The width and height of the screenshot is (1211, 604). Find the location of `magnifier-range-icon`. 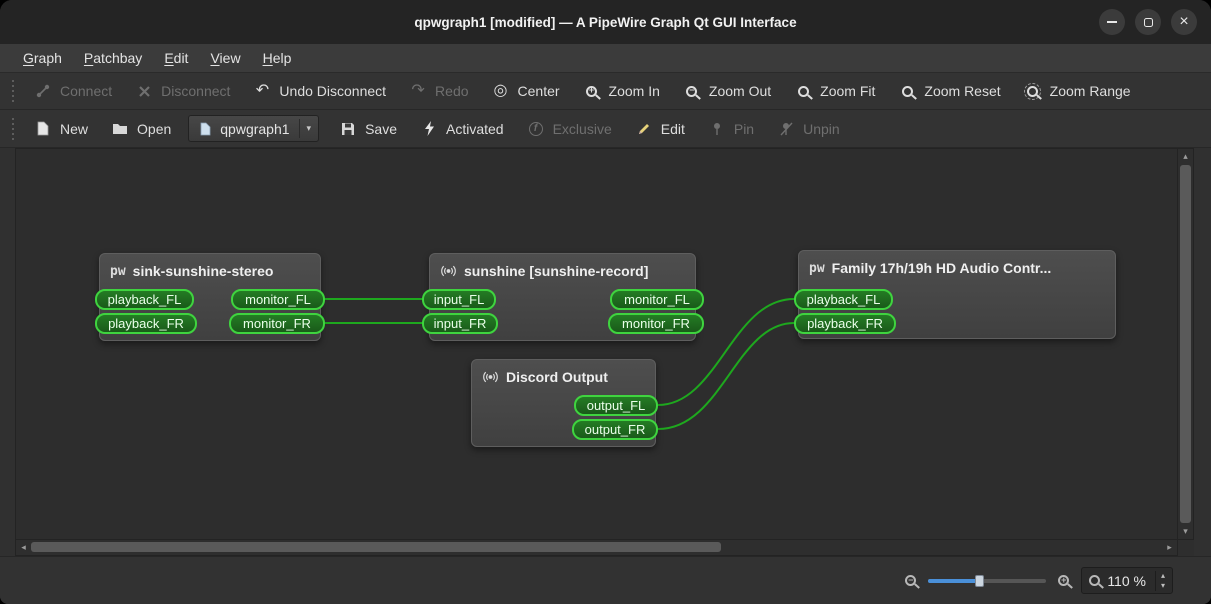

magnifier-range-icon is located at coordinates (1033, 91).